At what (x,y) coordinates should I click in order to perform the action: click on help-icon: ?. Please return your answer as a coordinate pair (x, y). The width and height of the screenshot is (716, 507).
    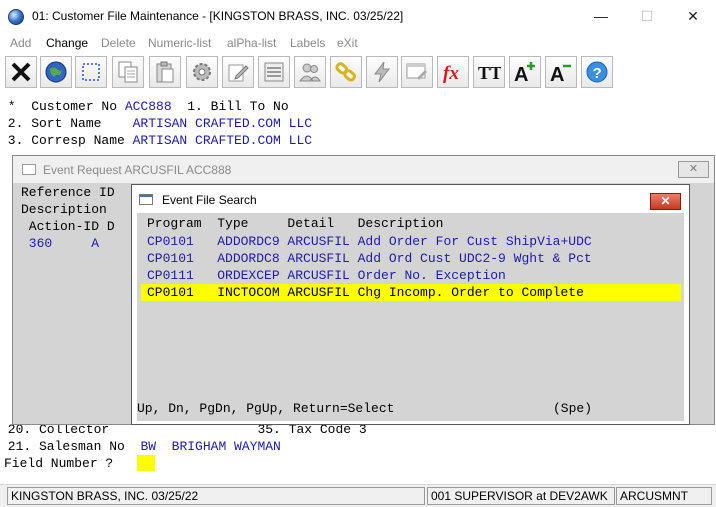
    Looking at the image, I should click on (597, 72).